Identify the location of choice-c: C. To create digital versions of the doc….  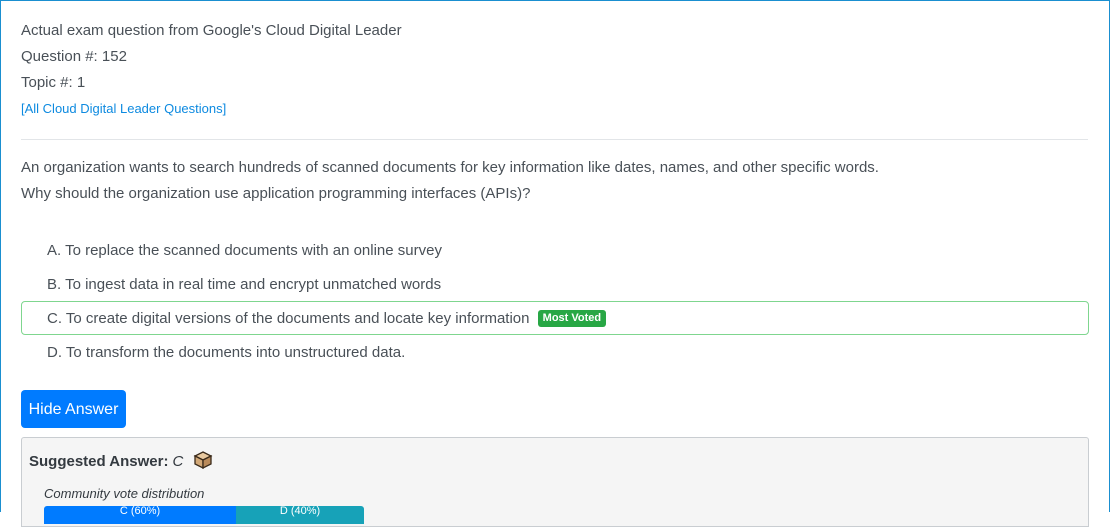
(555, 318).